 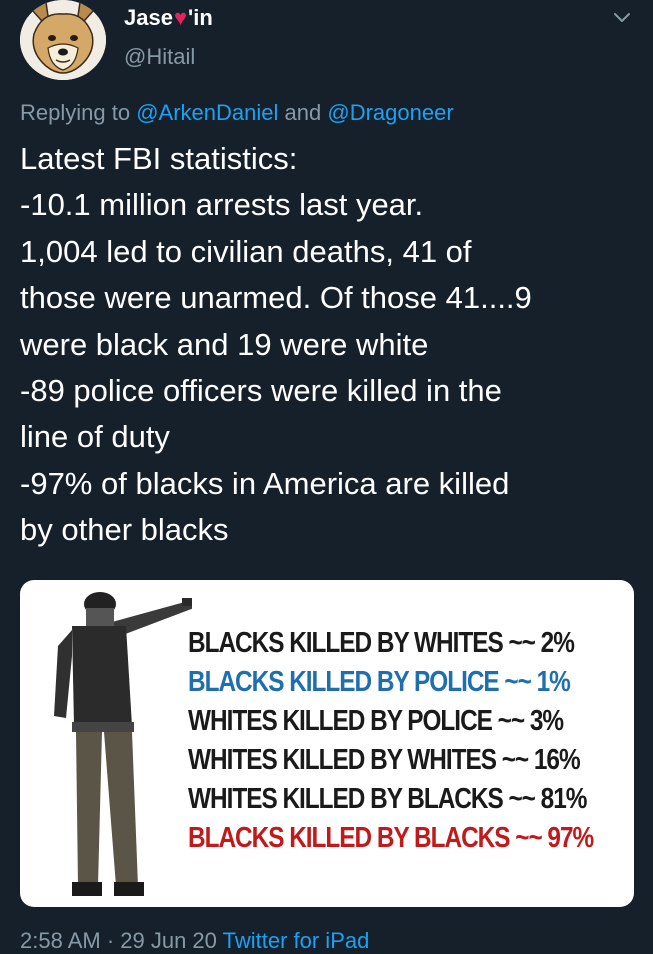 I want to click on replying-to-label: Replying to, so click(x=75, y=112).